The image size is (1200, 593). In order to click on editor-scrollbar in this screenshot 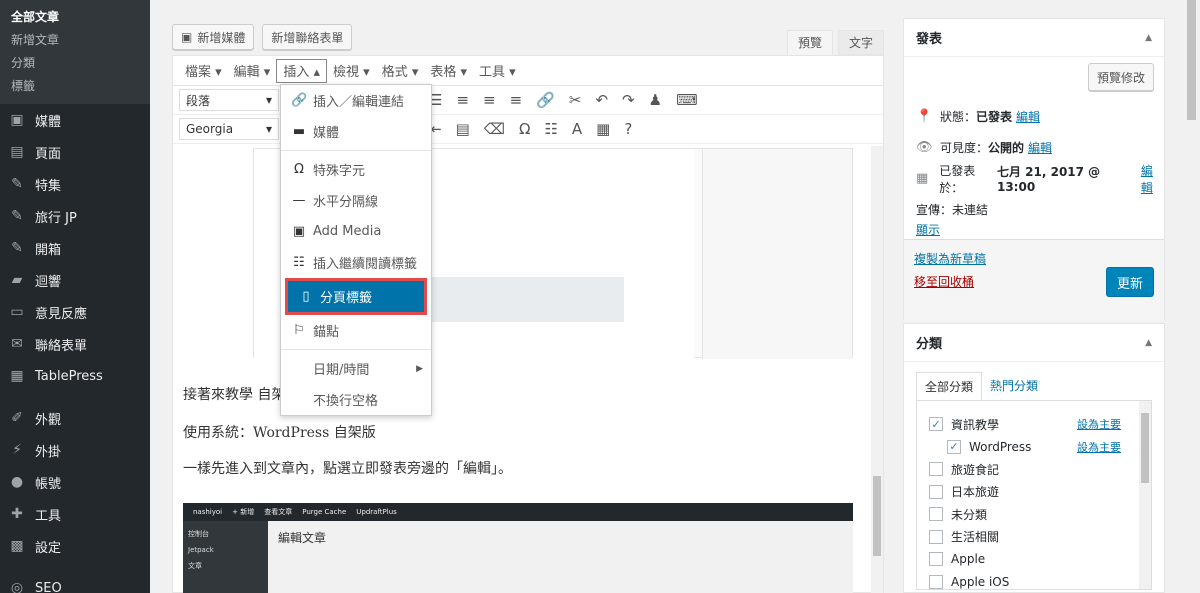, I will do `click(877, 369)`.